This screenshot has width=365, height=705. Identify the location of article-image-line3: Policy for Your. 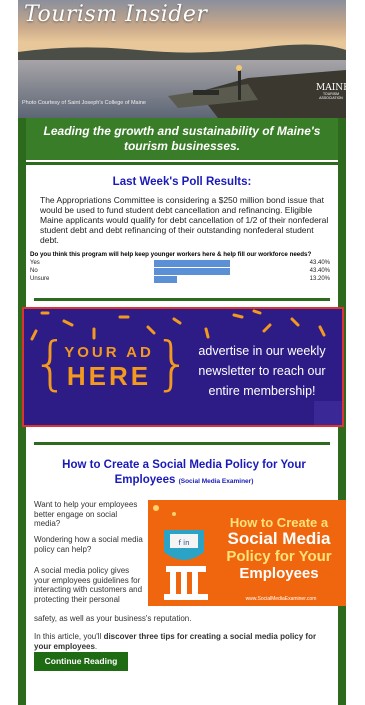
(279, 556).